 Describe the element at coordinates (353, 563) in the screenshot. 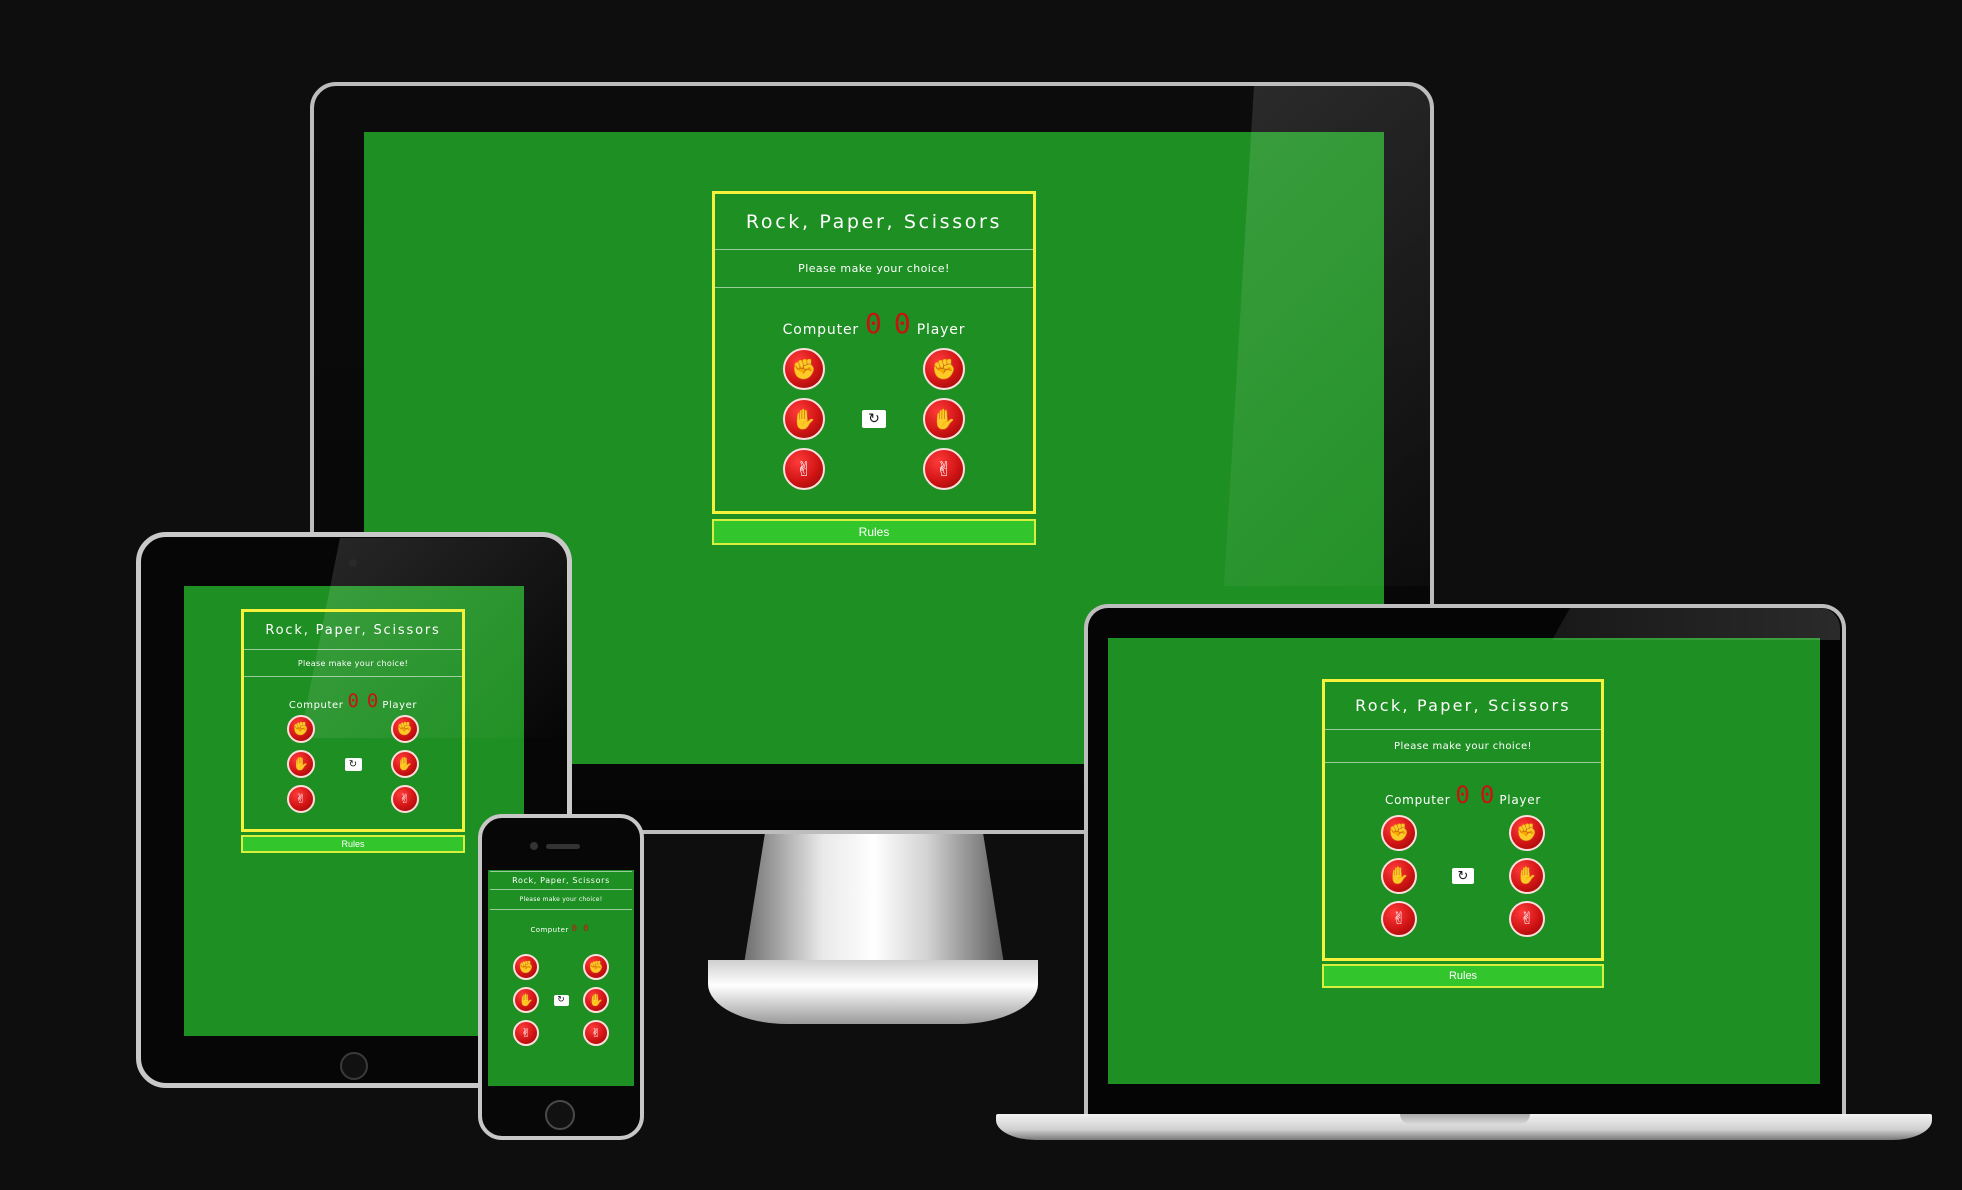

I see `tablet-camera-icon` at that location.